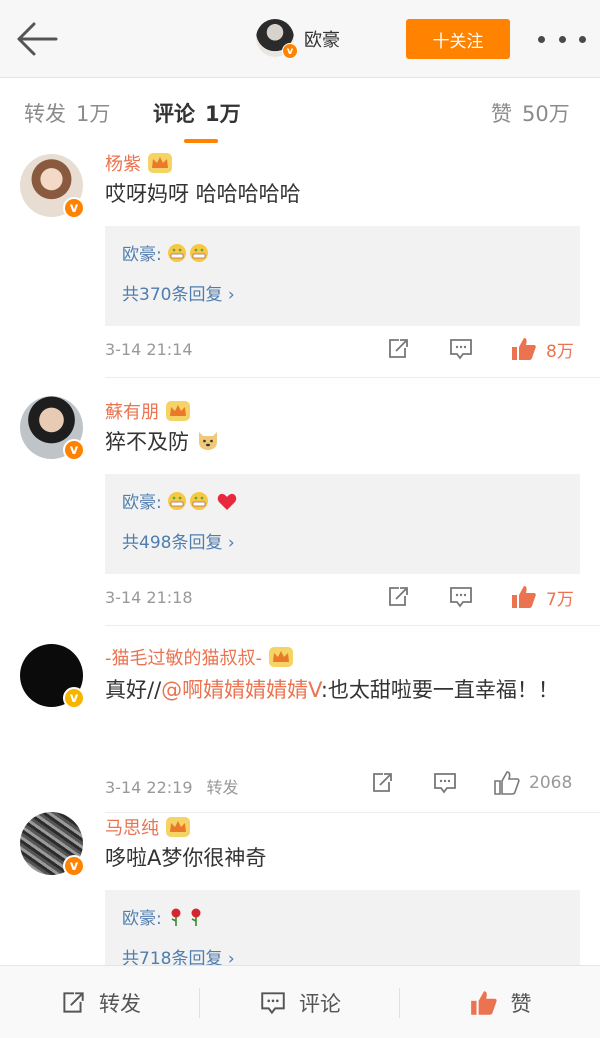  What do you see at coordinates (178, 540) in the screenshot?
I see `reply-count-link: 共498条回复 ›` at bounding box center [178, 540].